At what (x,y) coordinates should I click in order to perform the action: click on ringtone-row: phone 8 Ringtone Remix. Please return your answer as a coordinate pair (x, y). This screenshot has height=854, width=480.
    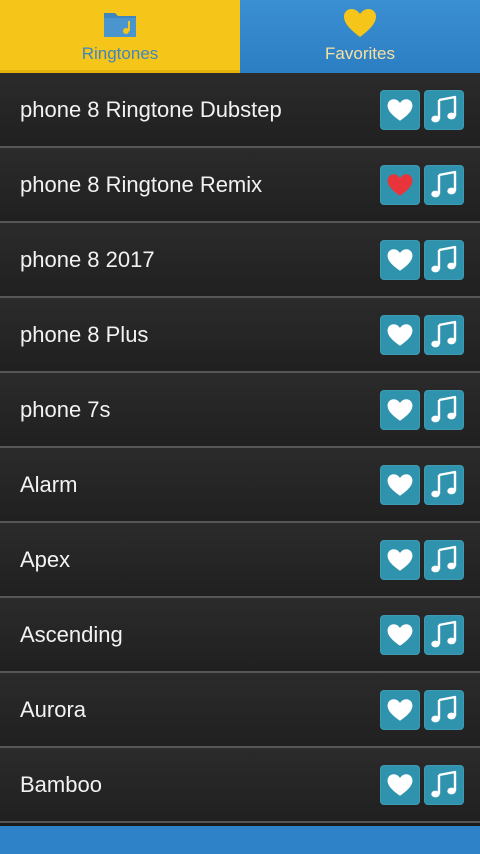
    Looking at the image, I should click on (240, 185).